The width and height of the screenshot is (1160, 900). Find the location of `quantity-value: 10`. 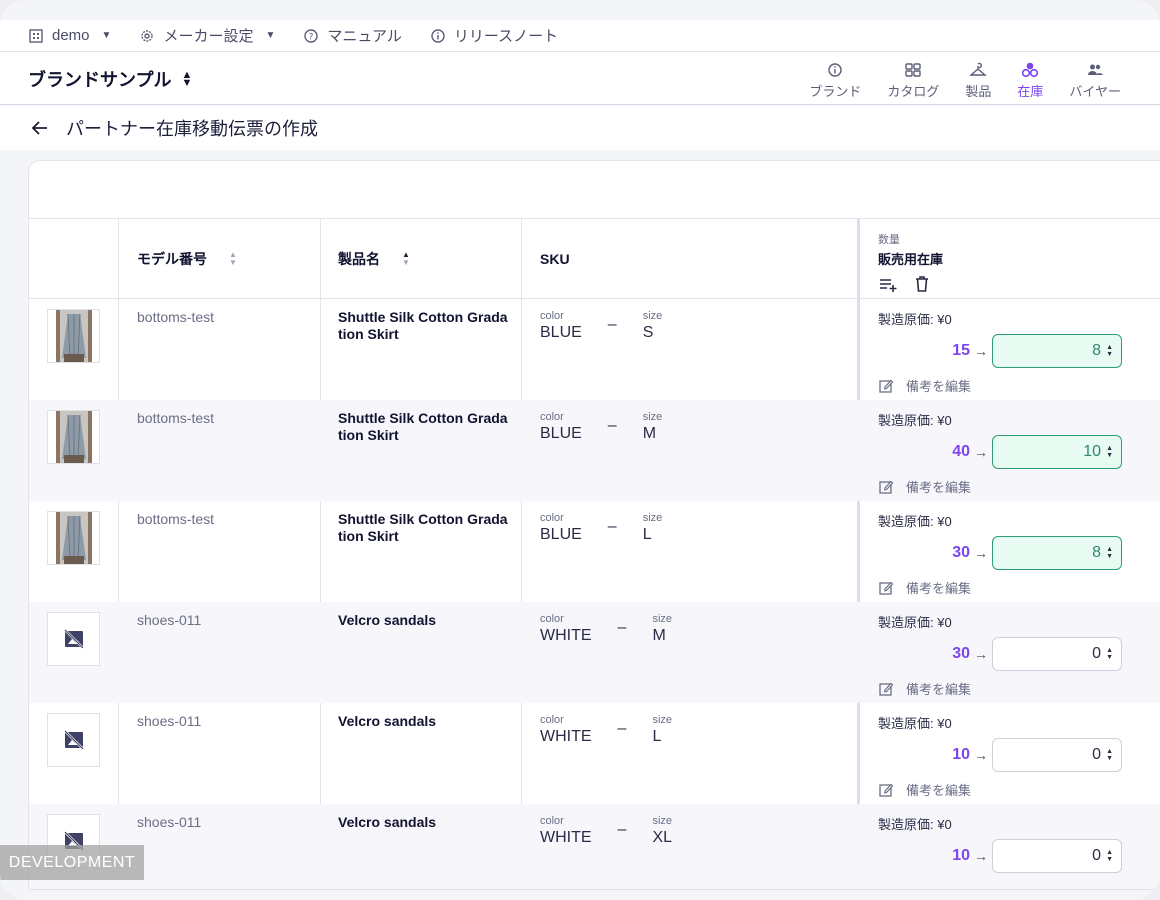

quantity-value: 10 is located at coordinates (1092, 451).